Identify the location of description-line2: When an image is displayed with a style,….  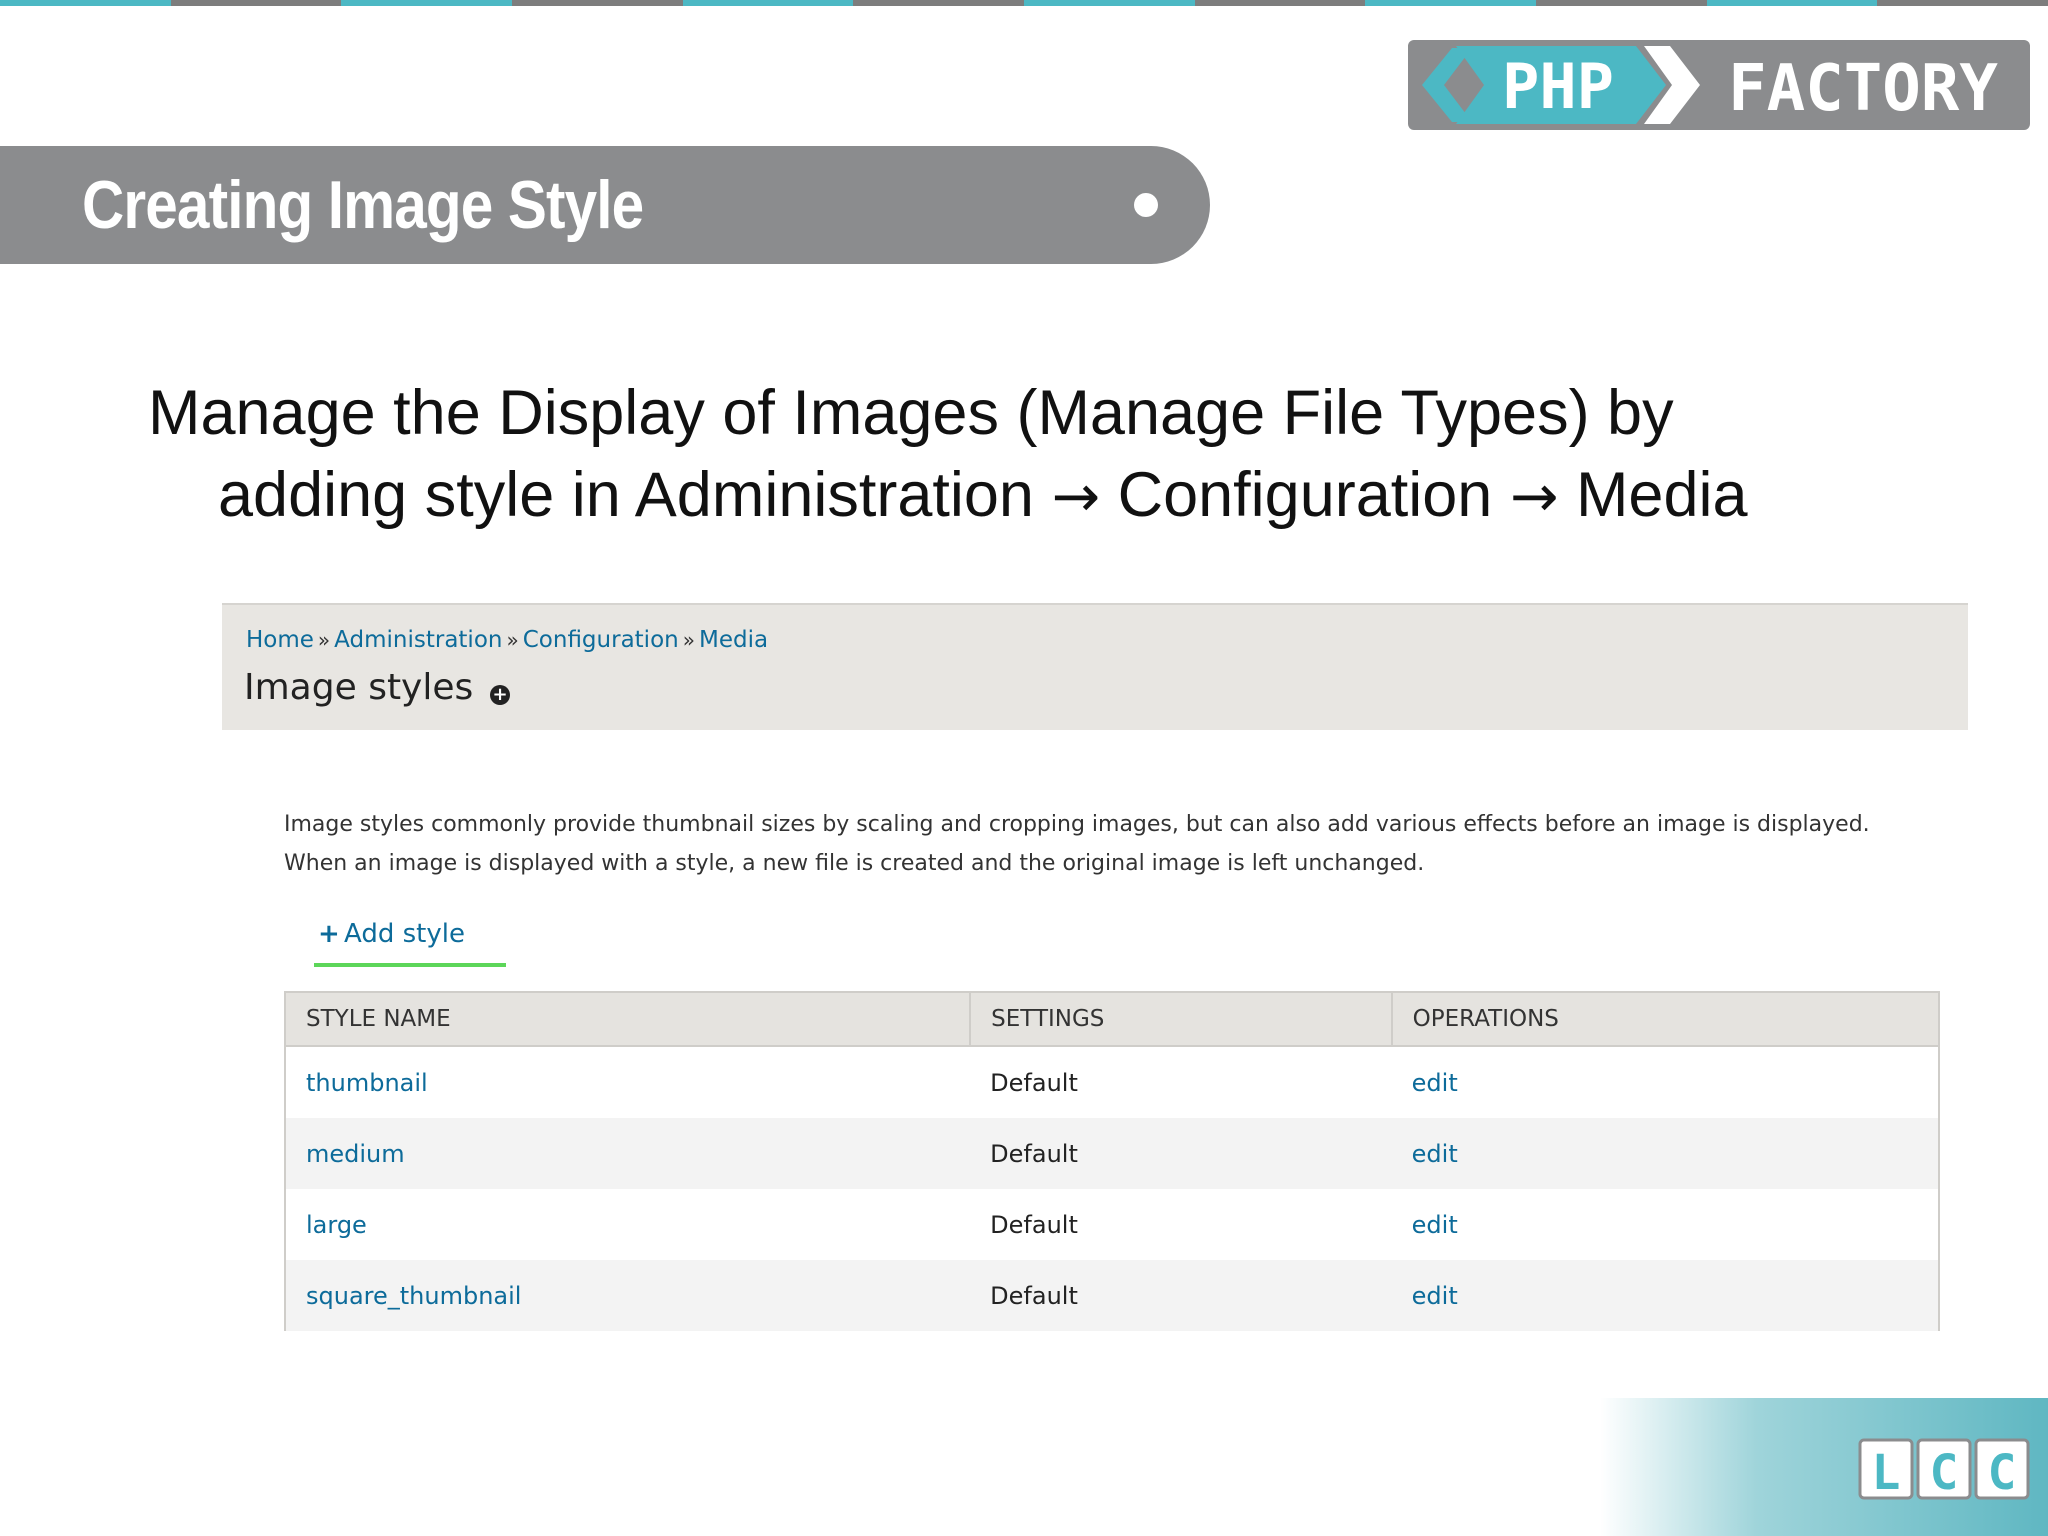
(854, 863).